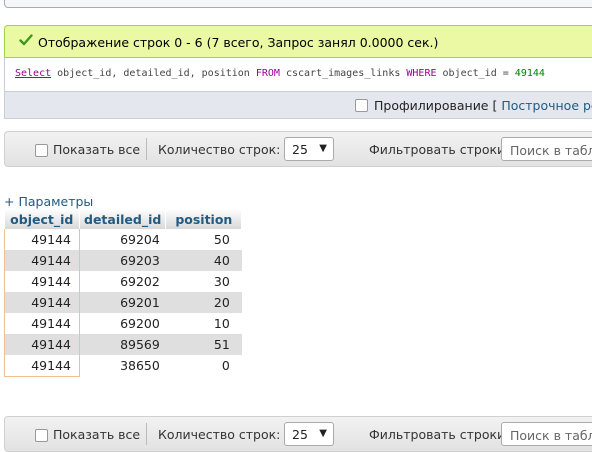 This screenshot has height=452, width=592. What do you see at coordinates (203, 344) in the screenshot?
I see `cell-position: 51` at bounding box center [203, 344].